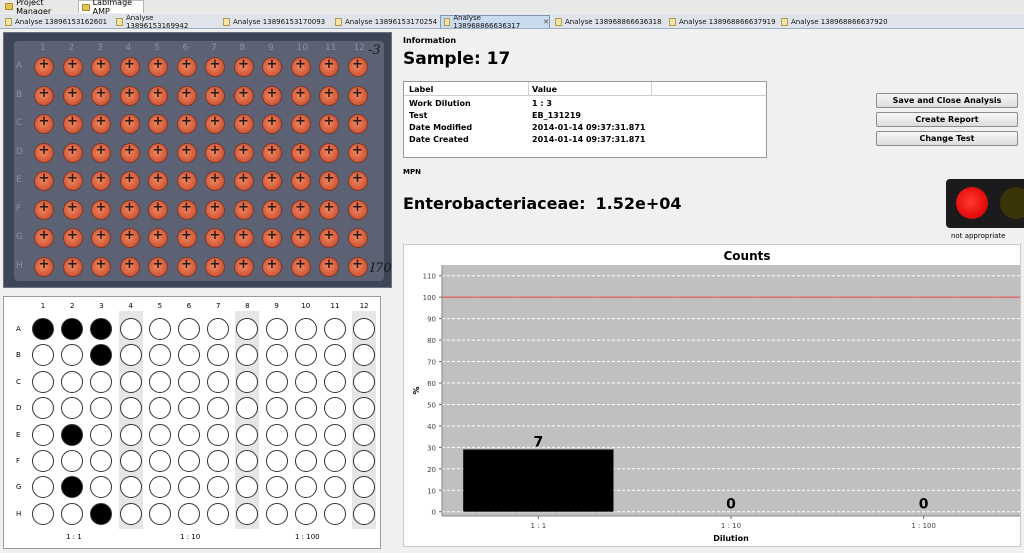  What do you see at coordinates (159, 408) in the screenshot?
I see `well-d5` at bounding box center [159, 408].